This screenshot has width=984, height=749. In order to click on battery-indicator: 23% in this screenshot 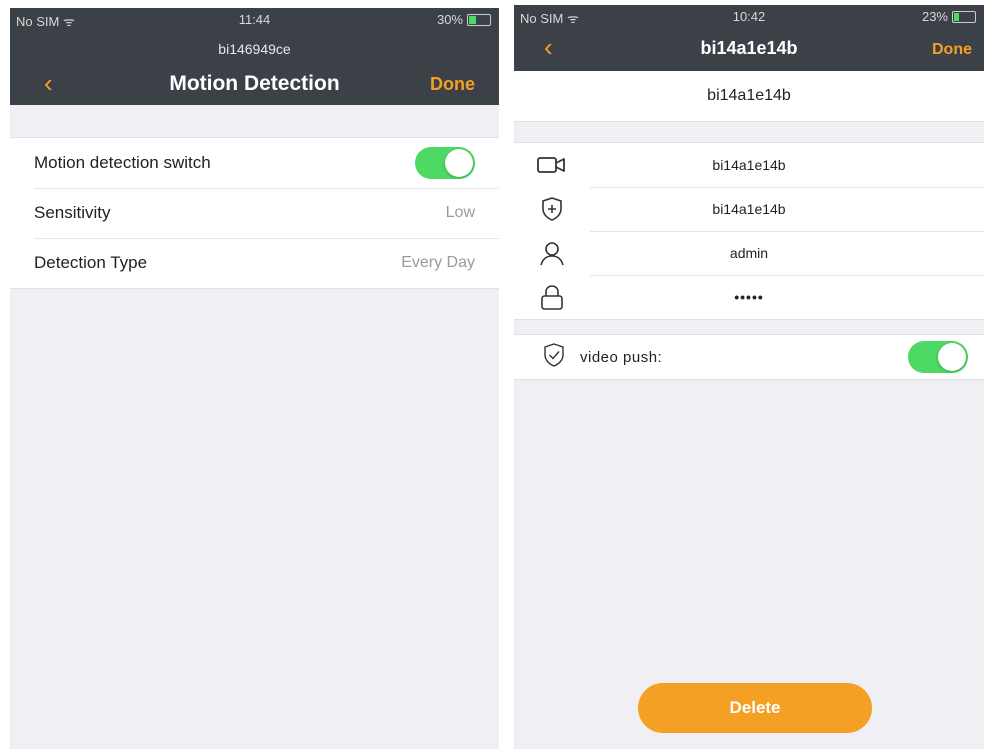, I will do `click(949, 16)`.